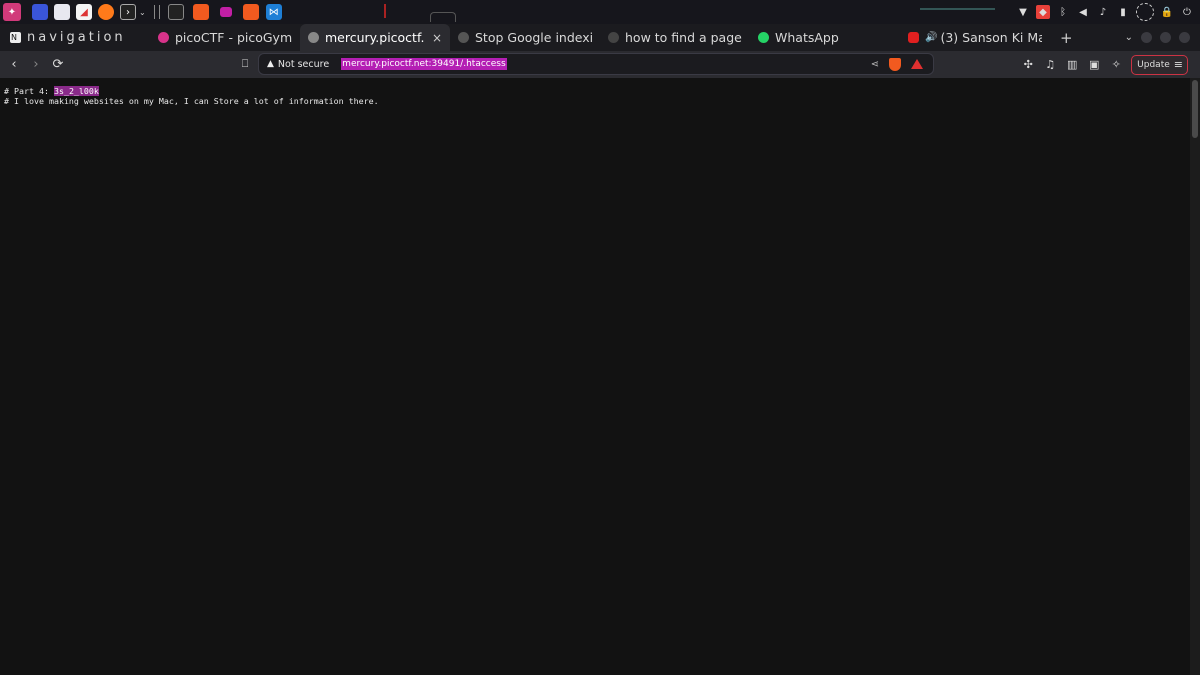 The image size is (1200, 675). I want to click on brave-rewards-icon, so click(917, 64).